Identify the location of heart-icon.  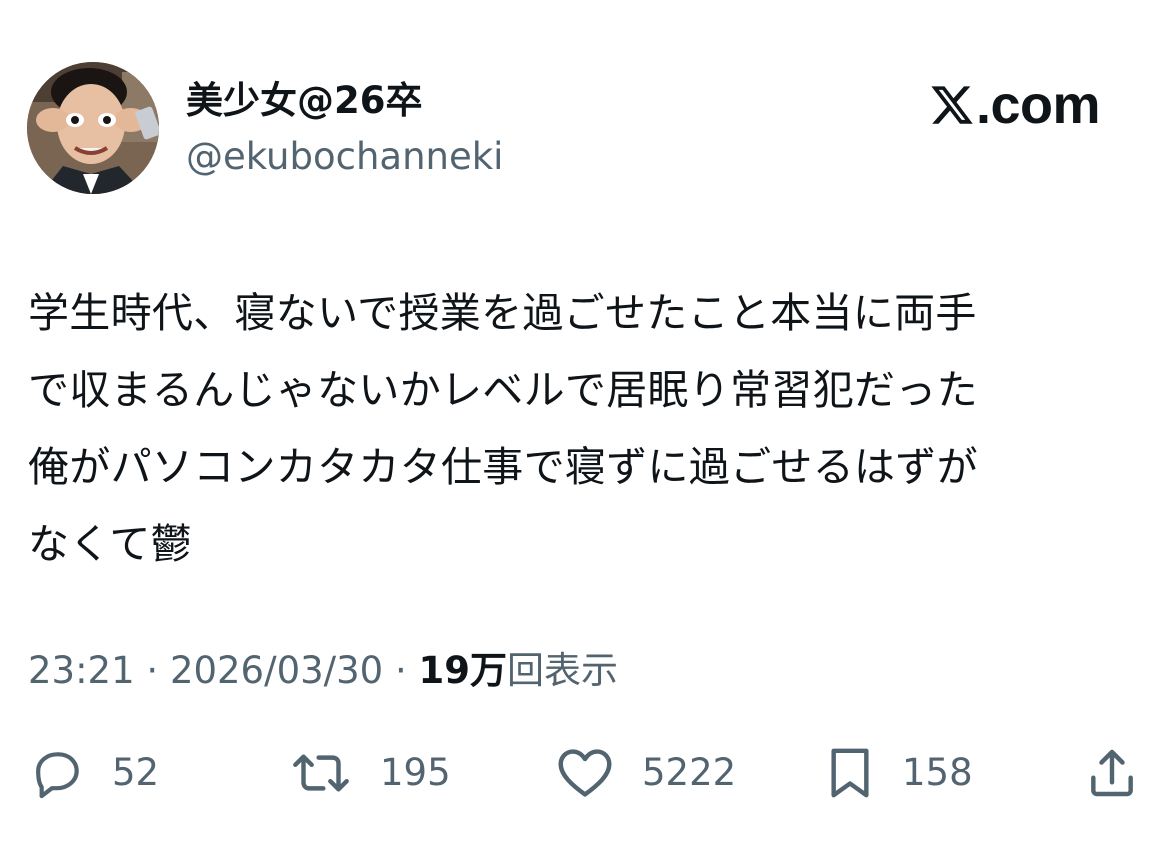
(585, 773).